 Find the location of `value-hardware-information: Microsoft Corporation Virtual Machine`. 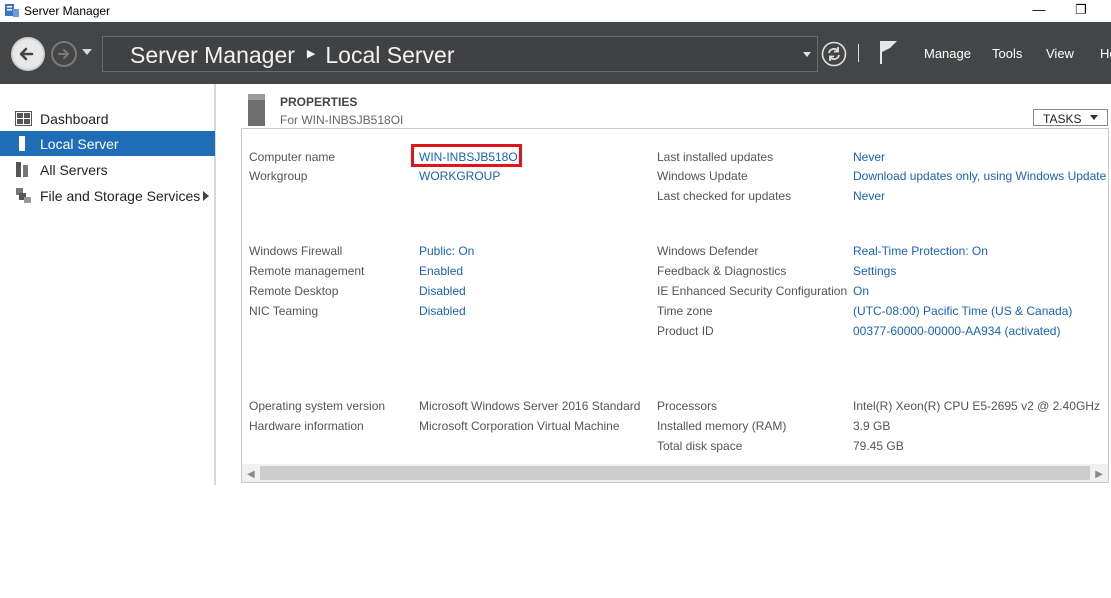

value-hardware-information: Microsoft Corporation Virtual Machine is located at coordinates (519, 426).